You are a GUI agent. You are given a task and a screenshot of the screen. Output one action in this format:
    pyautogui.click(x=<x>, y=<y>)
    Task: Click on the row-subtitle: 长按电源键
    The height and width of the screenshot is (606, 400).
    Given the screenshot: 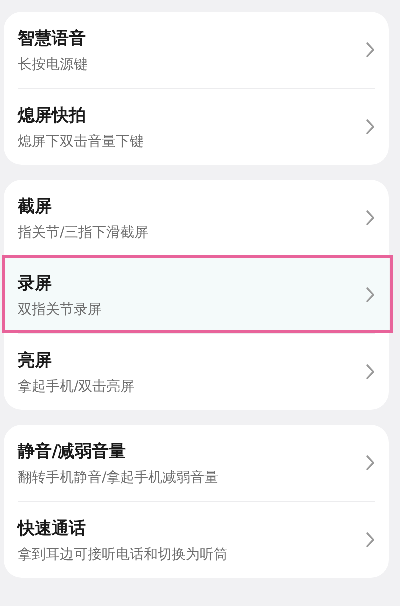 What is the action you would take?
    pyautogui.click(x=53, y=65)
    